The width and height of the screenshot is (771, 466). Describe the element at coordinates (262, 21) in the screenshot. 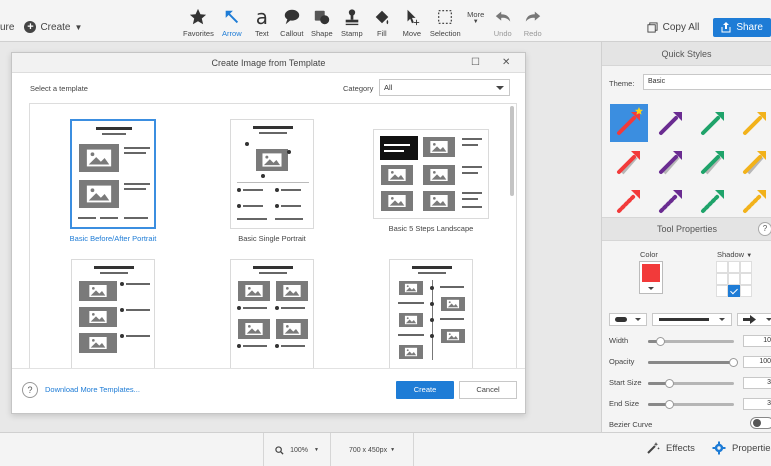

I see `tool-text: a Text` at that location.